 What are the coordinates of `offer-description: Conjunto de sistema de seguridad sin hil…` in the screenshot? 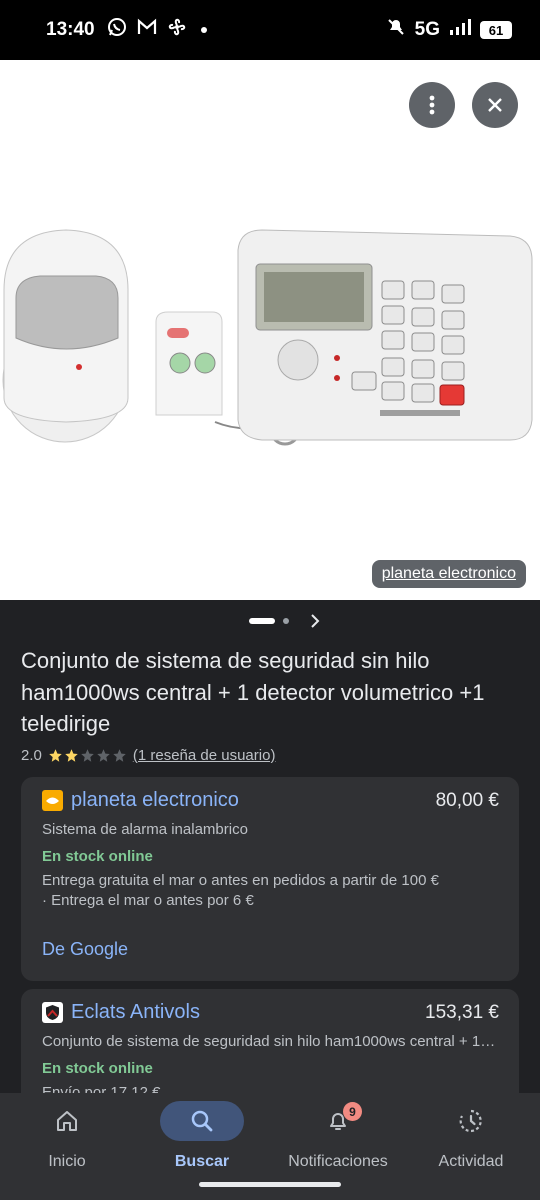 It's located at (270, 1041).